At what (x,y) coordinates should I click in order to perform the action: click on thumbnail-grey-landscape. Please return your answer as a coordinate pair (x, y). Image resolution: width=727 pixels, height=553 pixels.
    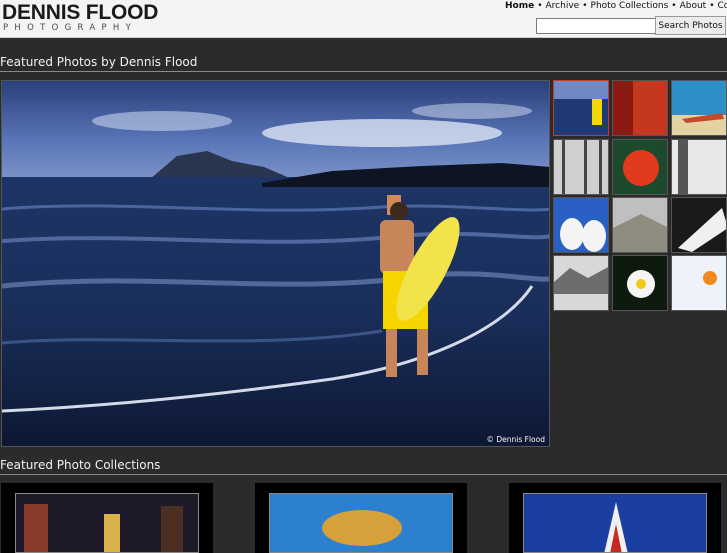
    Looking at the image, I should click on (640, 225).